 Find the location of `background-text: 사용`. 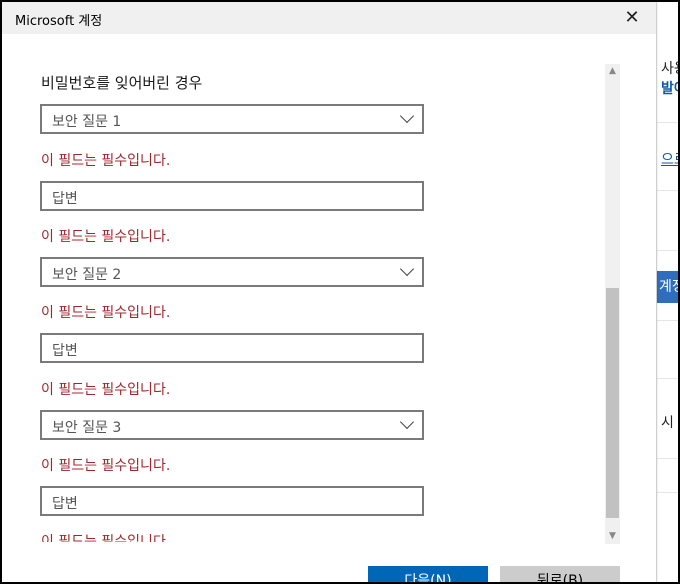

background-text: 사용 is located at coordinates (669, 69).